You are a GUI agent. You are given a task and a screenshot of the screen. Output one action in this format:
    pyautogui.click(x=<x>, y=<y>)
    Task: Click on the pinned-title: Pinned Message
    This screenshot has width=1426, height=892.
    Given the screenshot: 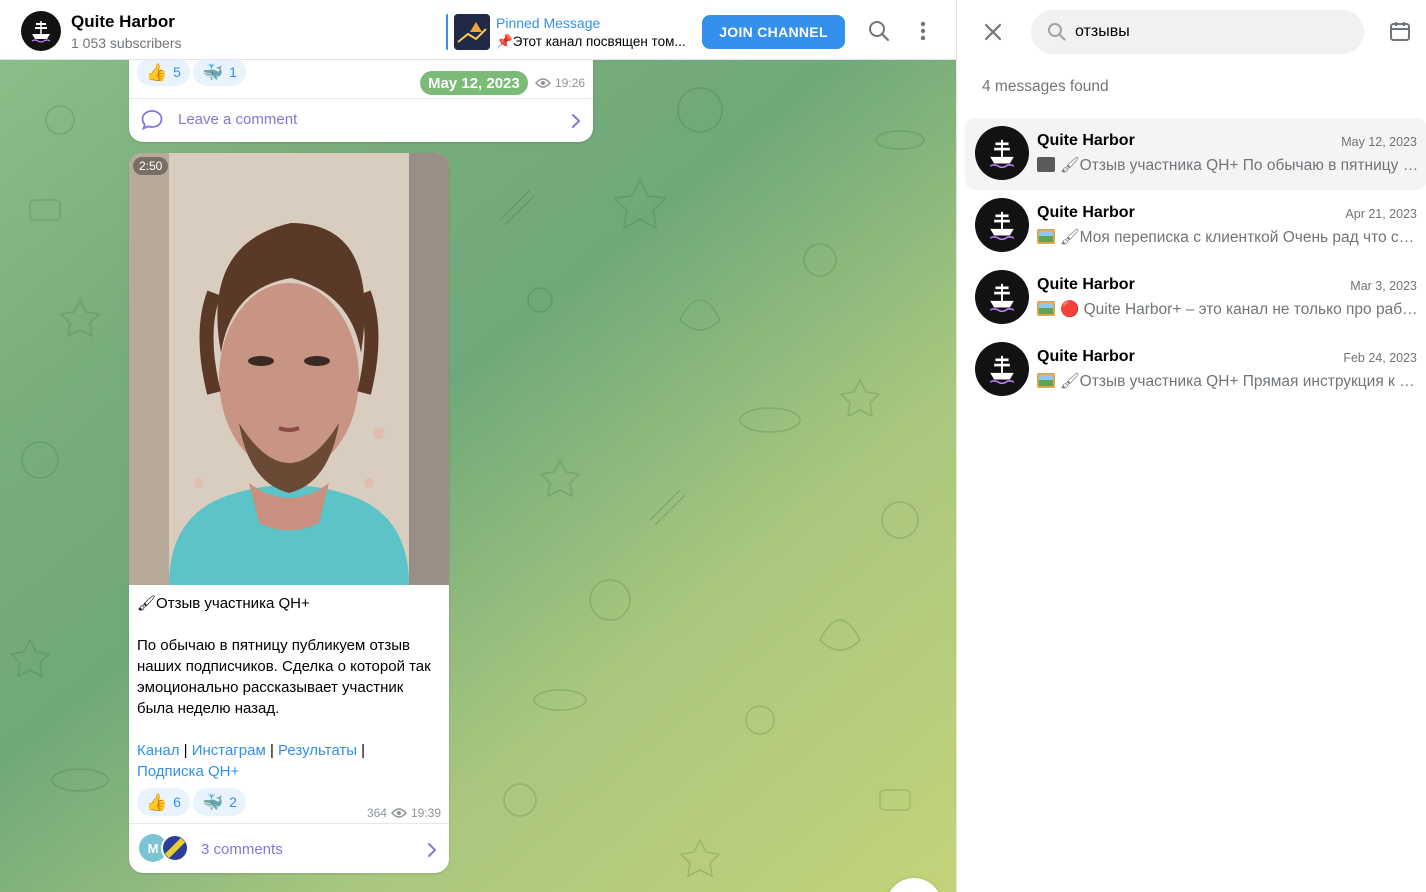 What is the action you would take?
    pyautogui.click(x=548, y=23)
    